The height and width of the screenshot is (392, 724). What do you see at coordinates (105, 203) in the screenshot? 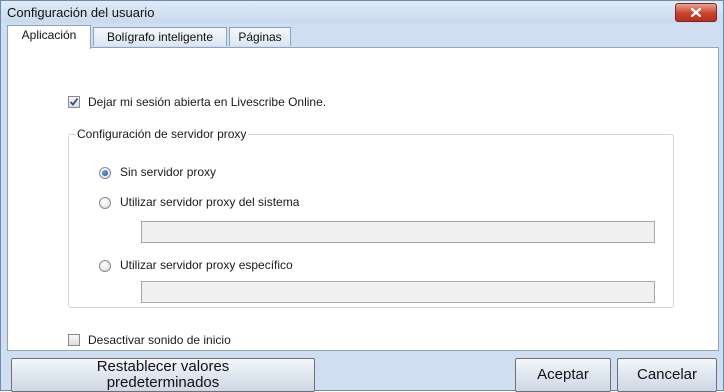
I see `radio-system-proxy` at bounding box center [105, 203].